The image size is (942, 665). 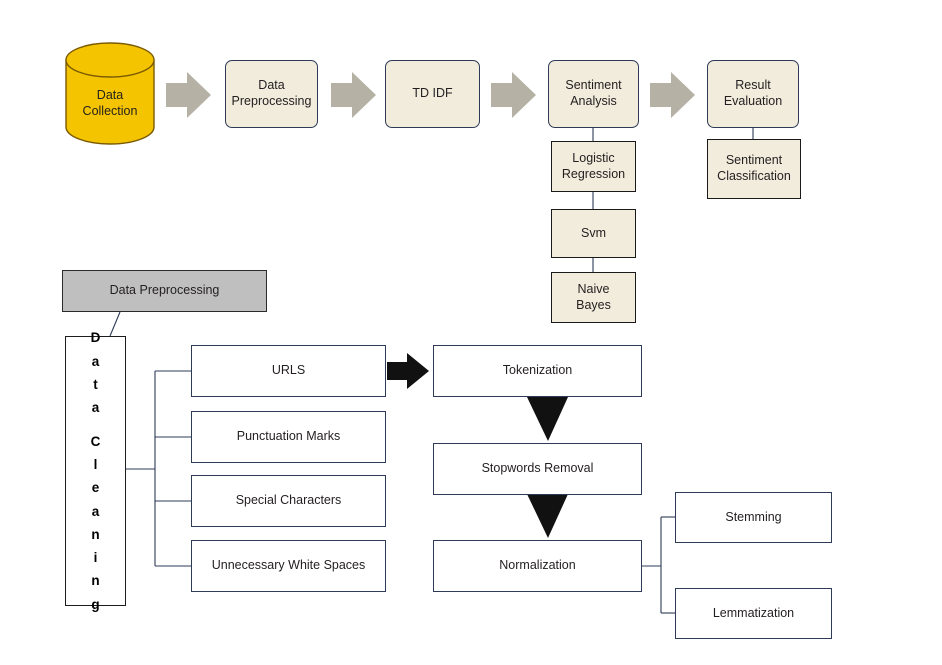 I want to click on normalization-node: Normalization, so click(x=537, y=566).